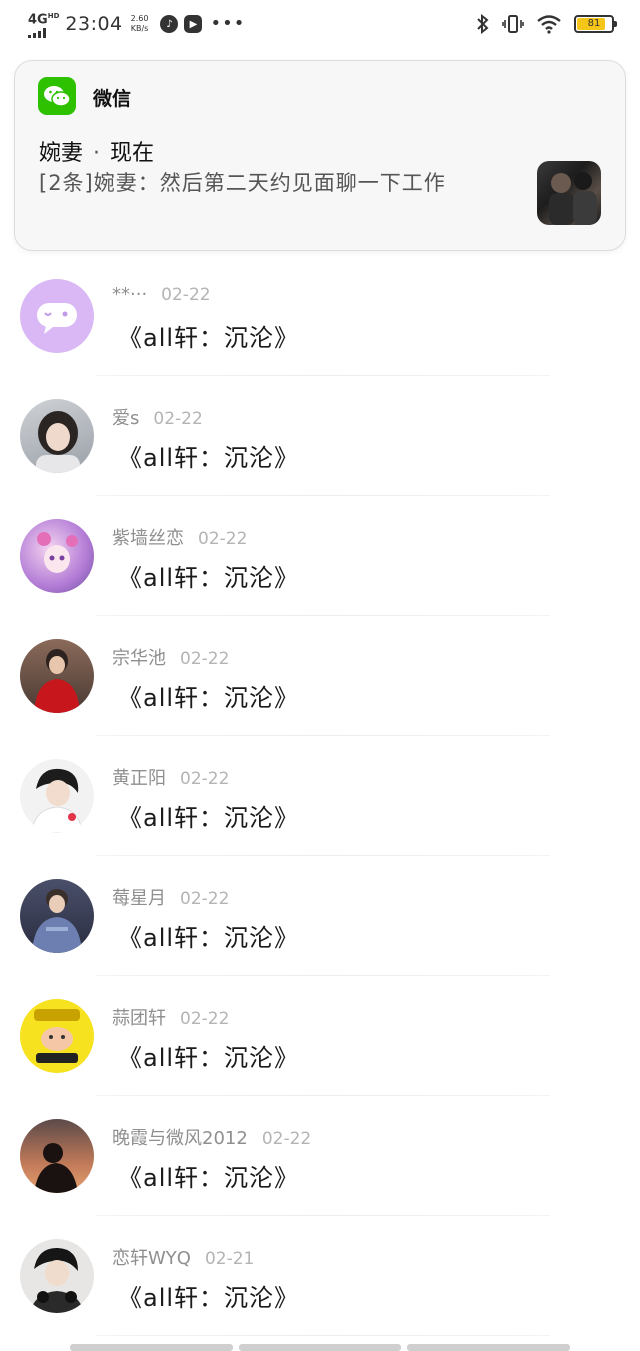 This screenshot has height=1351, width=640. Describe the element at coordinates (61, 153) in the screenshot. I see `notification-sender: 婉妻` at that location.